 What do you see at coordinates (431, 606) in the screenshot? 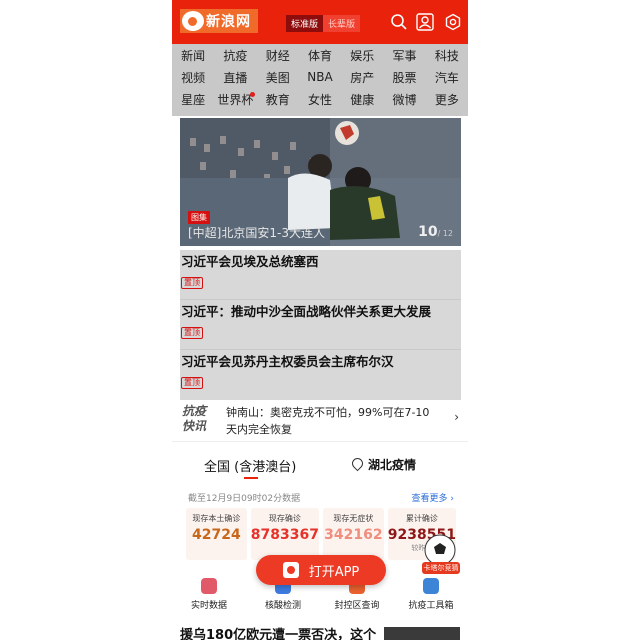
I see `tool-label: 抗疫工具箱` at bounding box center [431, 606].